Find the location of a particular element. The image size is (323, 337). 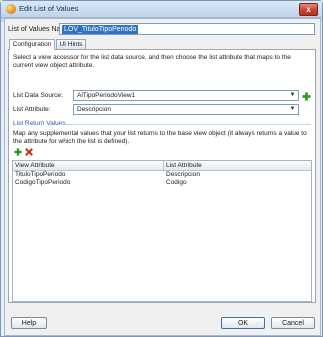

lov-name-value: LOV_TituloTipoPeriodo is located at coordinates (100, 29).